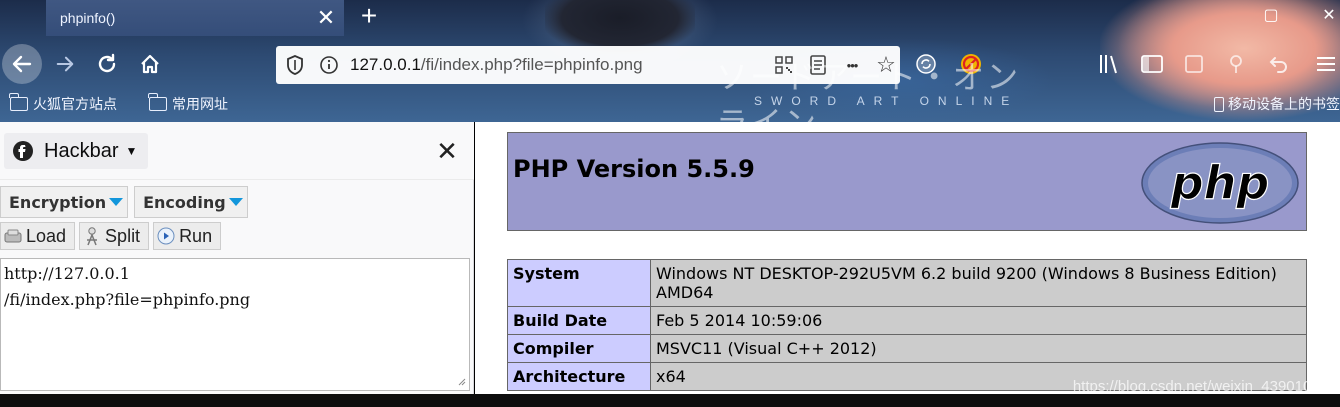 The width and height of the screenshot is (1340, 407). I want to click on bookmark-label: 常用网址, so click(200, 104).